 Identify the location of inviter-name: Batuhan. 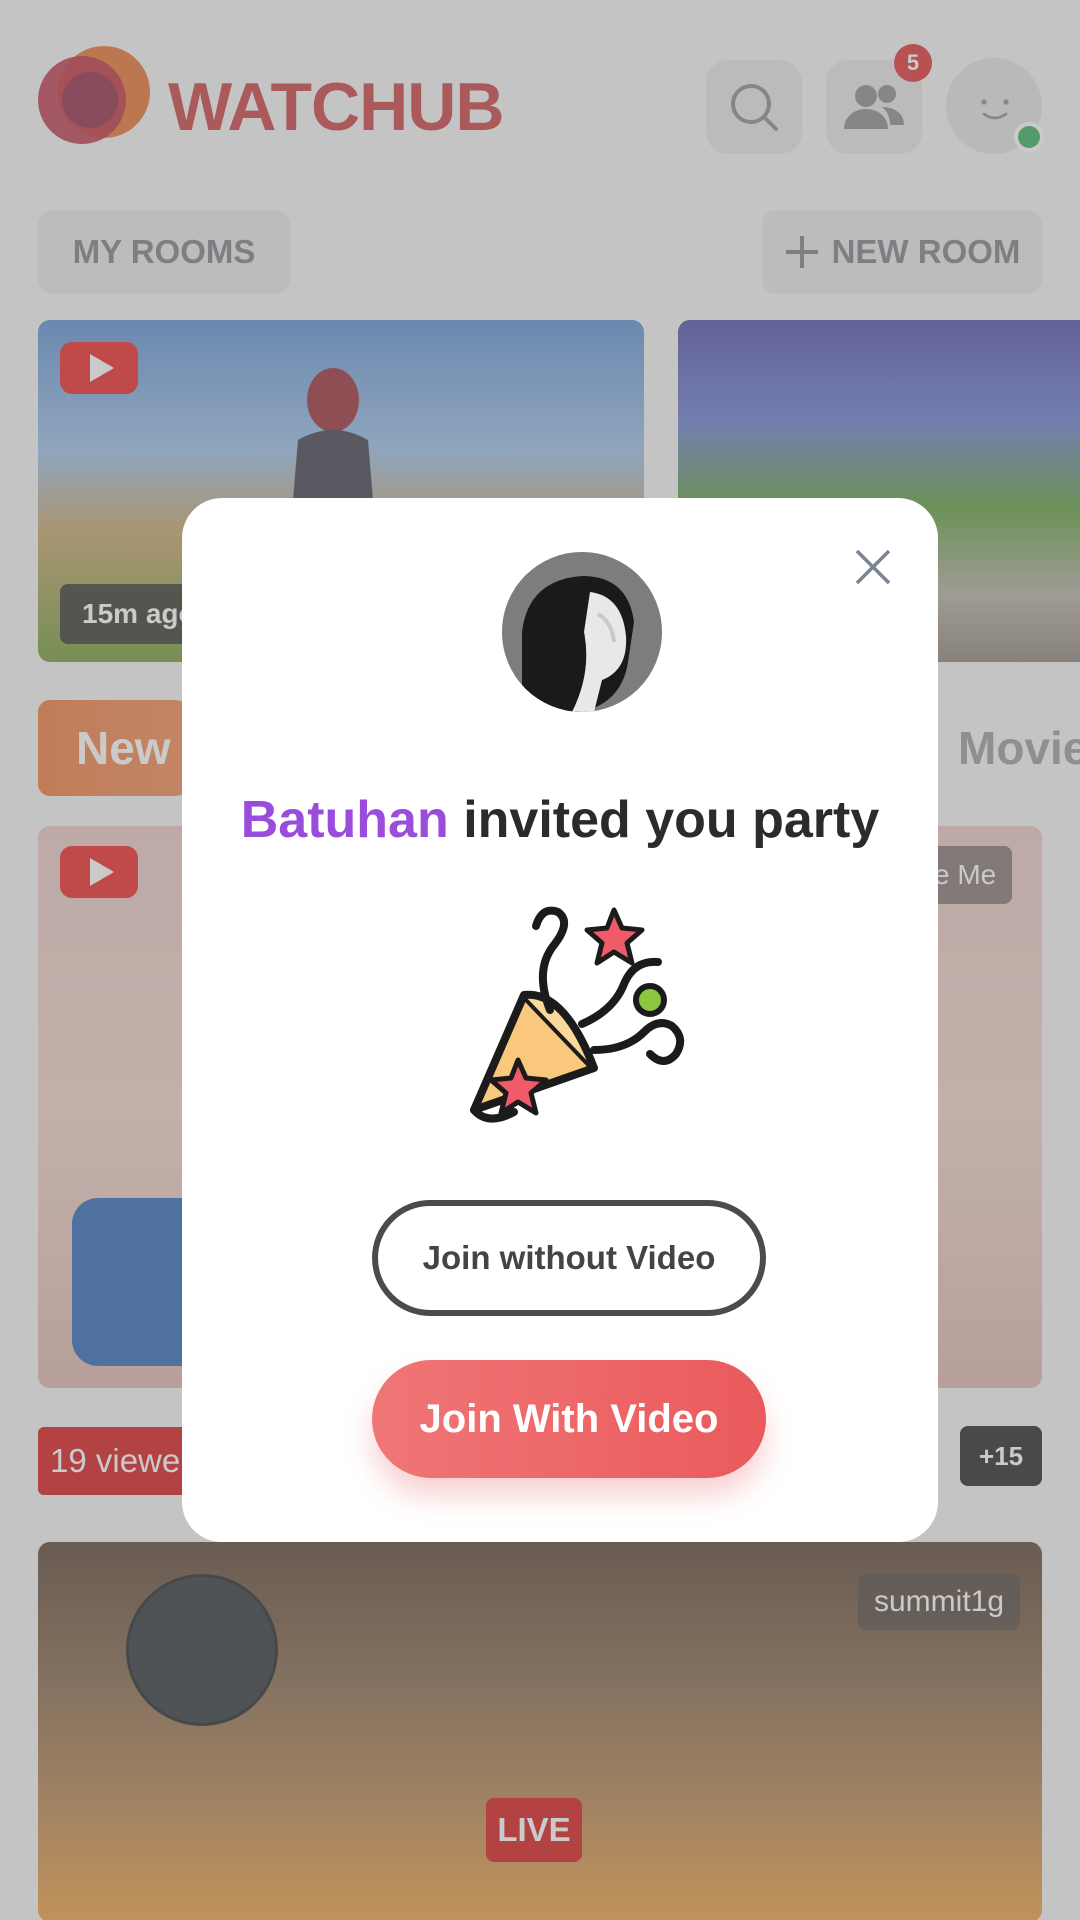
(344, 820).